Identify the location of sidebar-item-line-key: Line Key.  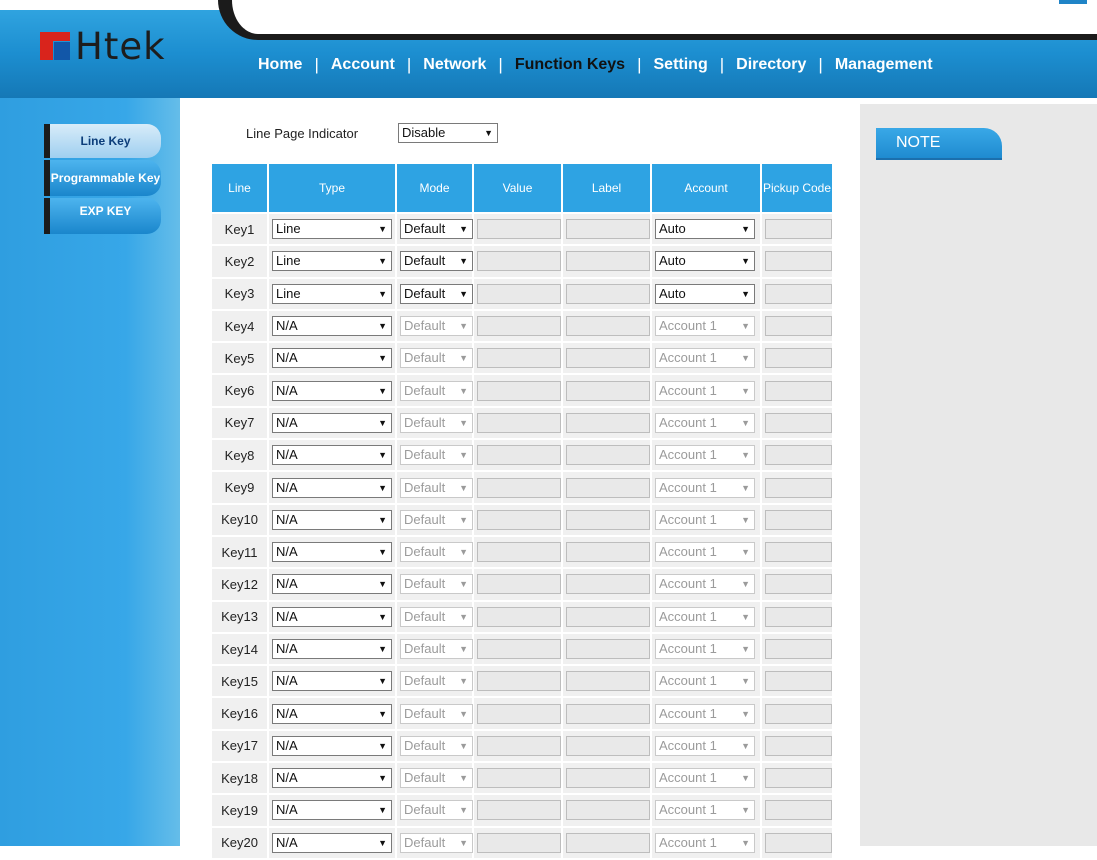
(102, 141).